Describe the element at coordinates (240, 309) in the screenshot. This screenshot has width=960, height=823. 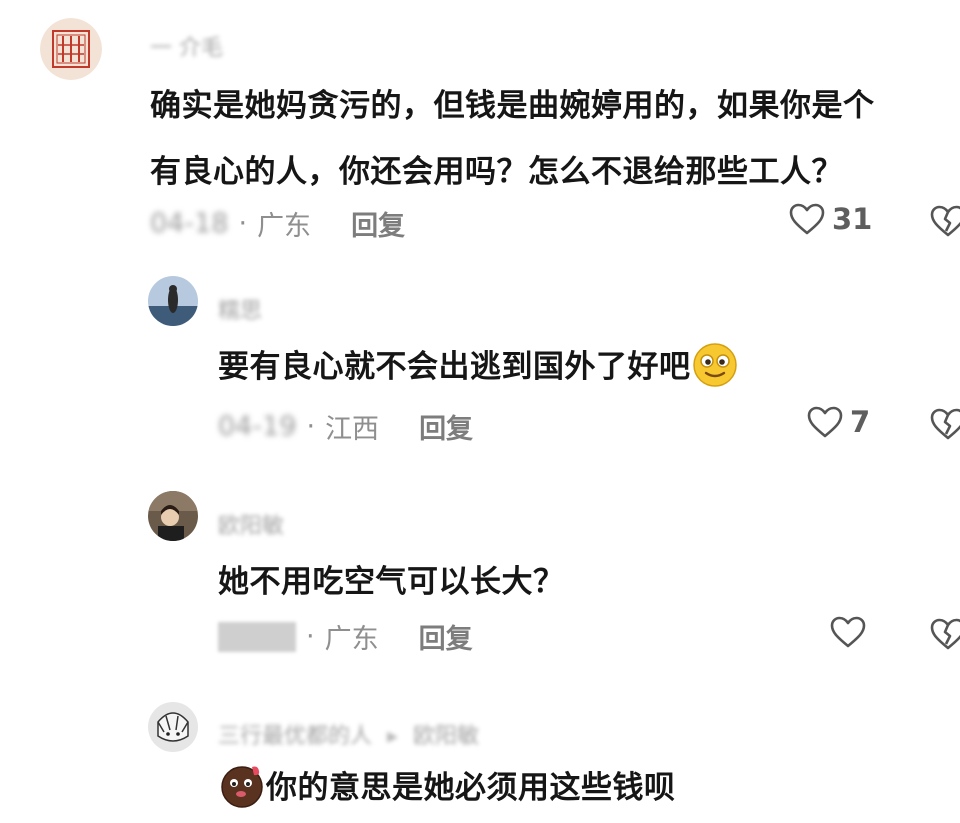
I see `username: 糯思` at that location.